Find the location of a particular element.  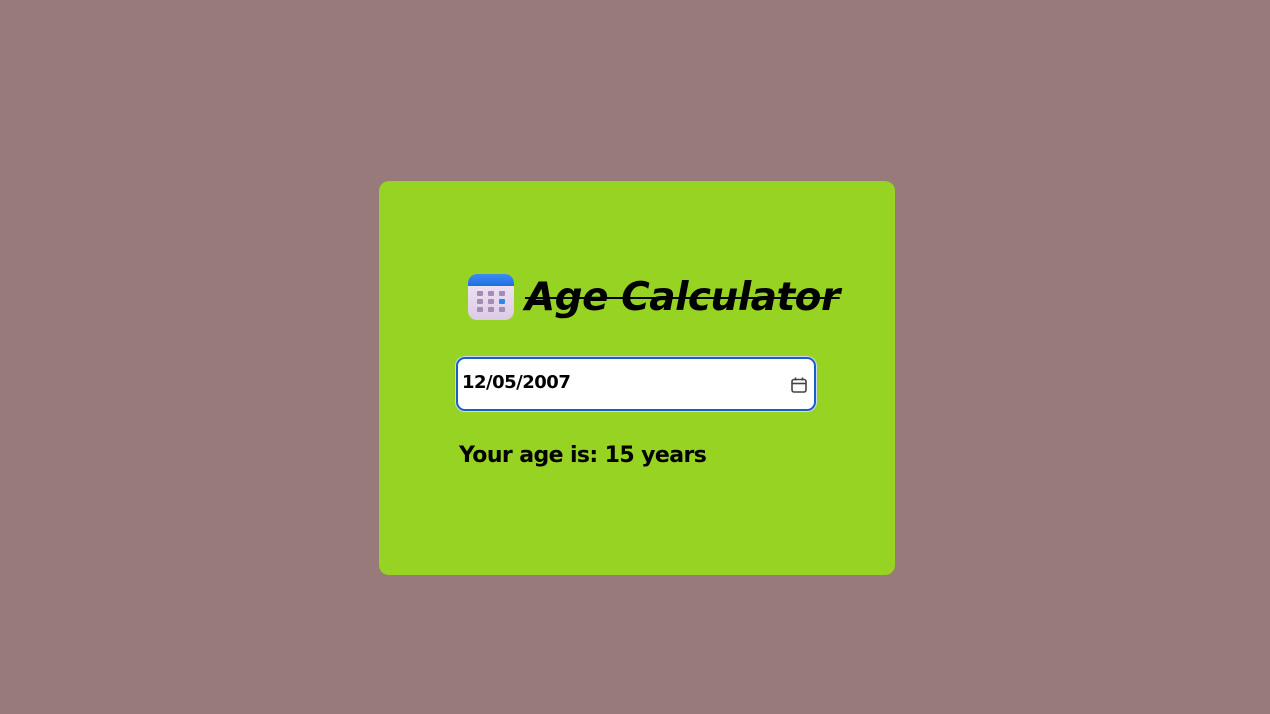

page-title: Age Calculator is located at coordinates (682, 297).